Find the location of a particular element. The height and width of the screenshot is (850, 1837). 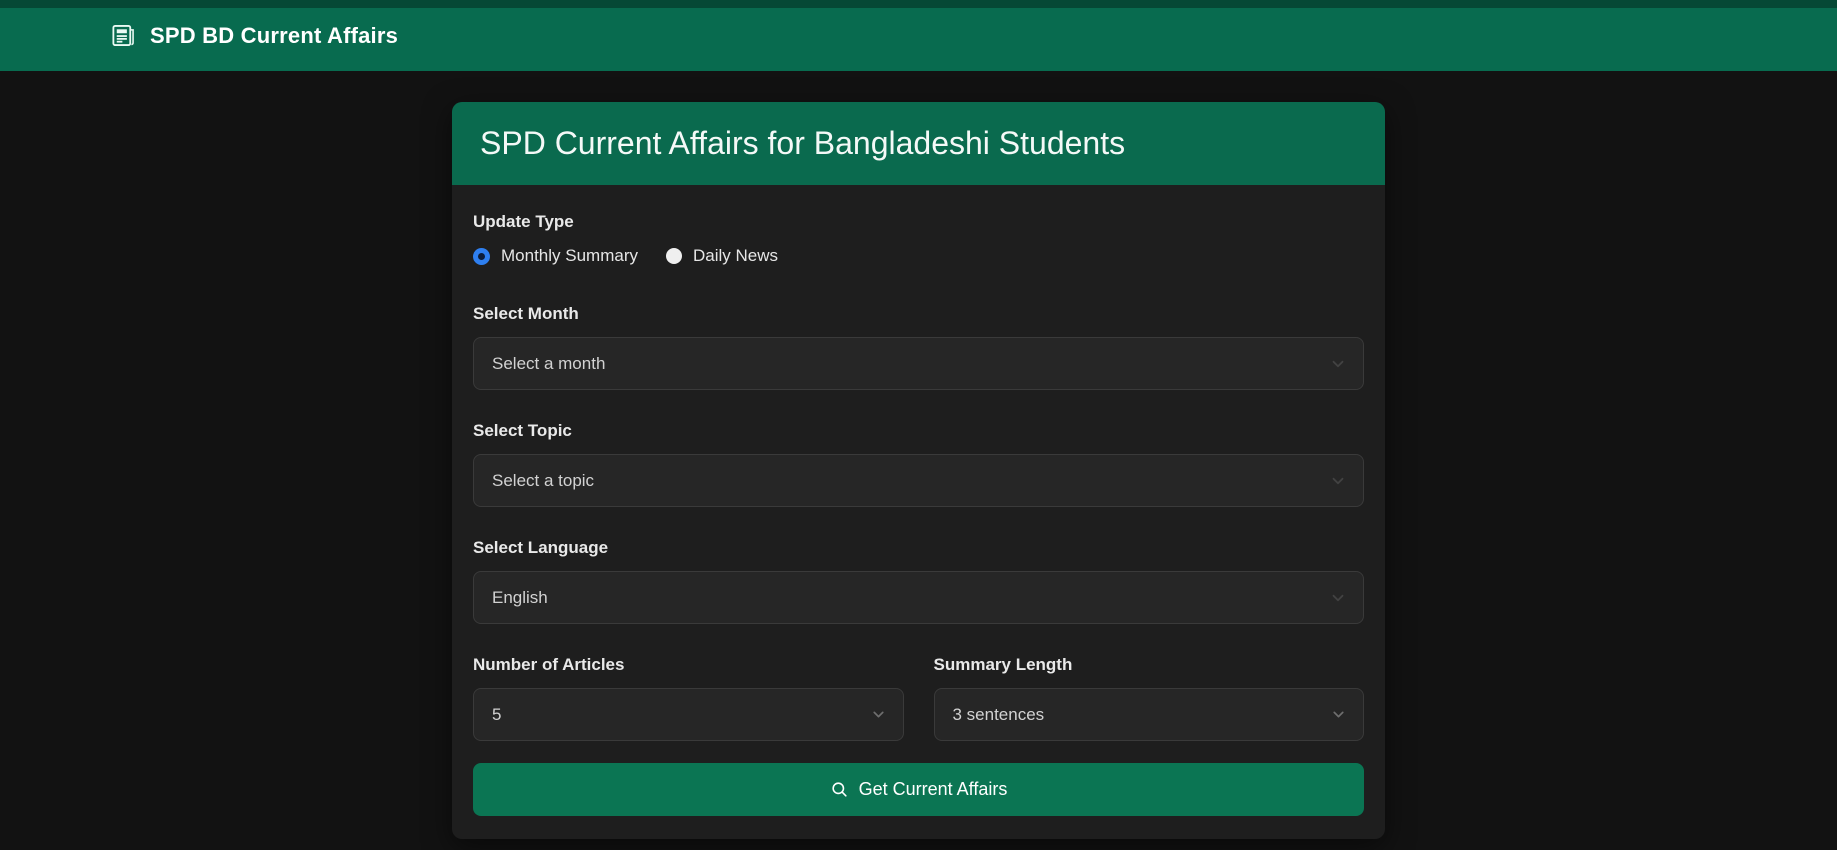

language-select: English is located at coordinates (918, 597).